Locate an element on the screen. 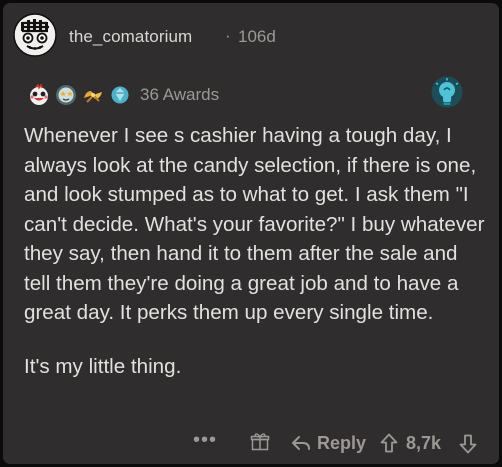 Image resolution: width=502 pixels, height=467 pixels. gift-icon is located at coordinates (260, 442).